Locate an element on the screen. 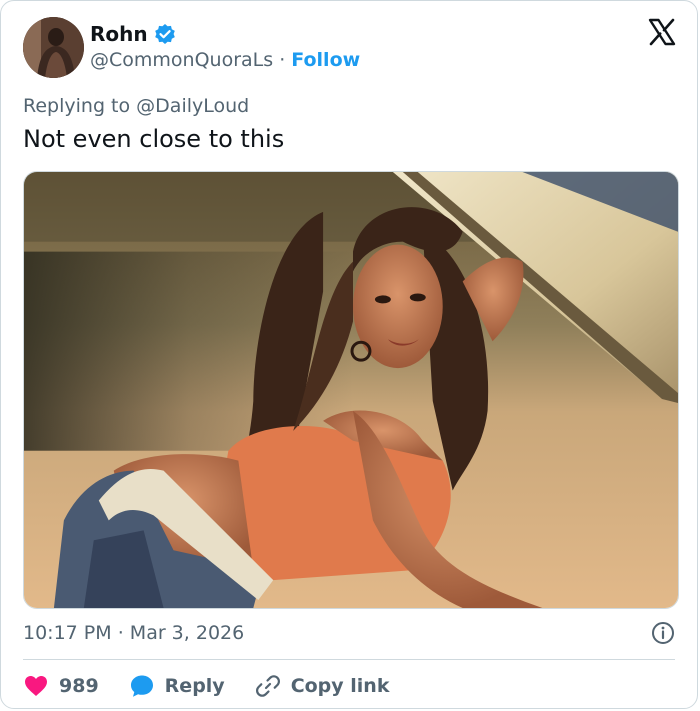 The height and width of the screenshot is (711, 700). info-icon is located at coordinates (663, 633).